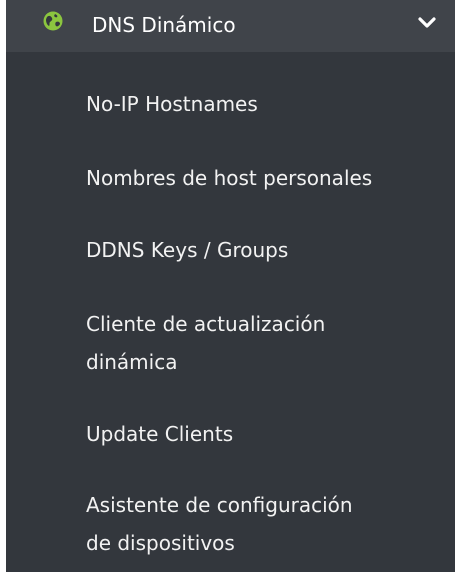  What do you see at coordinates (164, 25) in the screenshot?
I see `section-title: DNS Dinámico` at bounding box center [164, 25].